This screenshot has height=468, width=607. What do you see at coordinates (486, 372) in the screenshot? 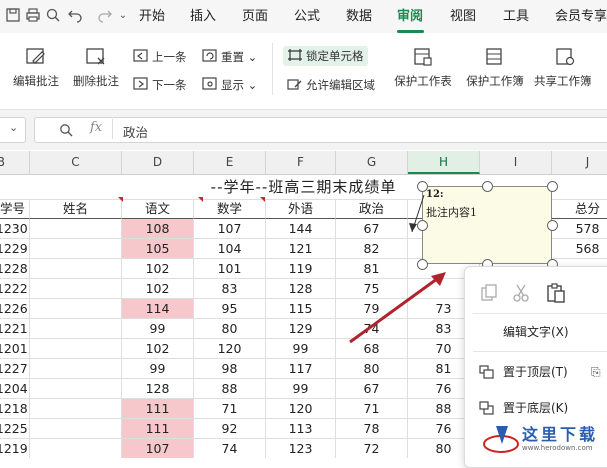
I see `bring-to-top-icon` at bounding box center [486, 372].